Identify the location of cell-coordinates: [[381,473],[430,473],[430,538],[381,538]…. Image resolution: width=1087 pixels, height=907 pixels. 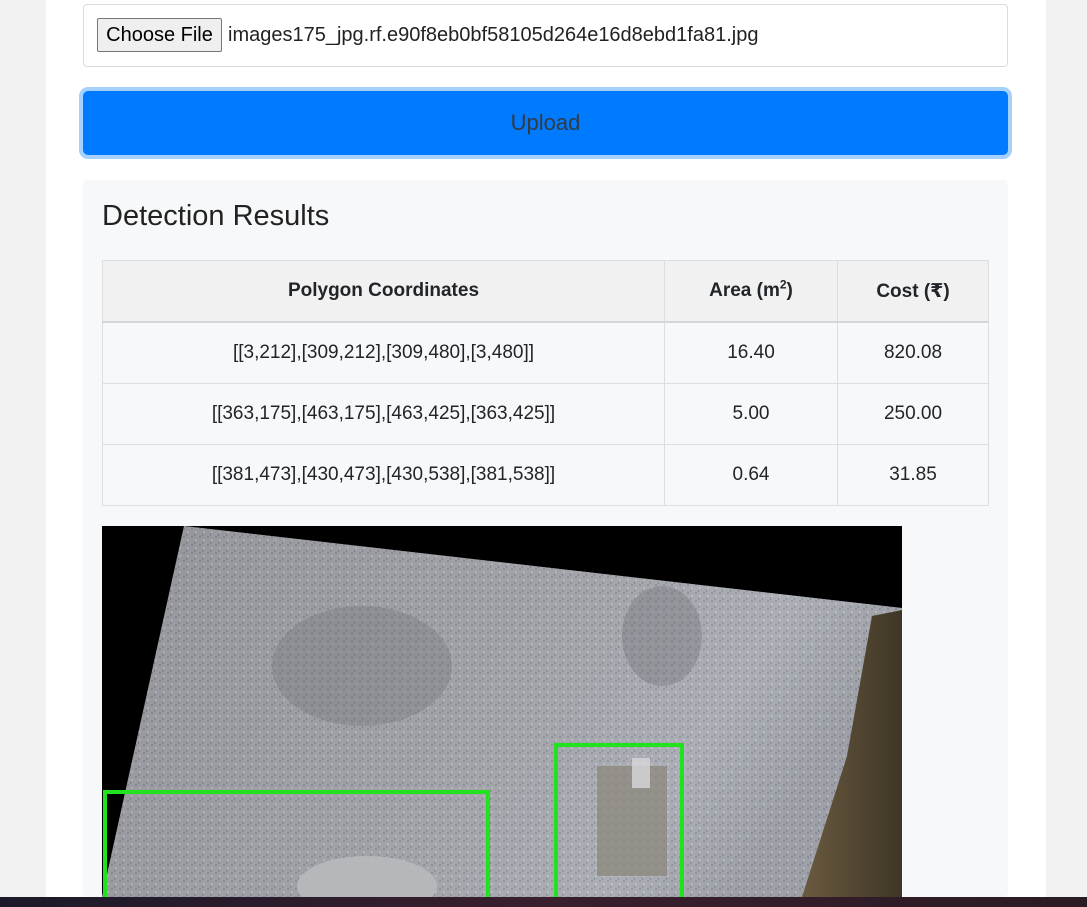
(383, 475).